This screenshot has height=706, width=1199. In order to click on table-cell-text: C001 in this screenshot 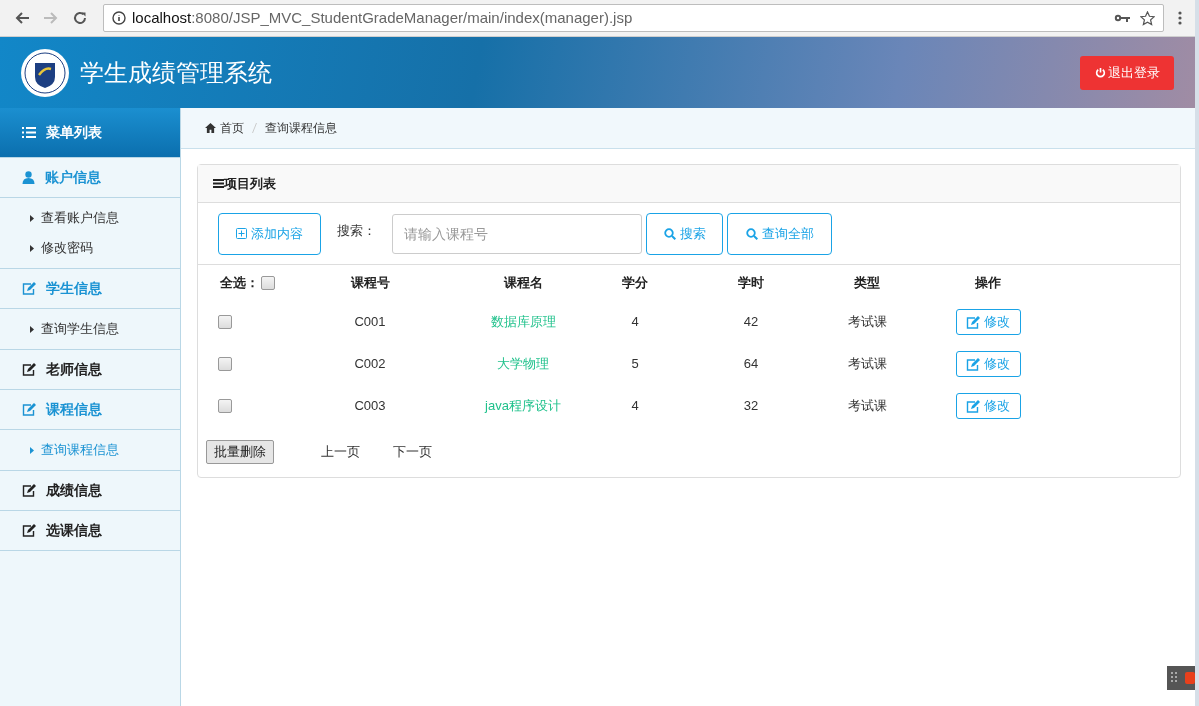, I will do `click(370, 322)`.